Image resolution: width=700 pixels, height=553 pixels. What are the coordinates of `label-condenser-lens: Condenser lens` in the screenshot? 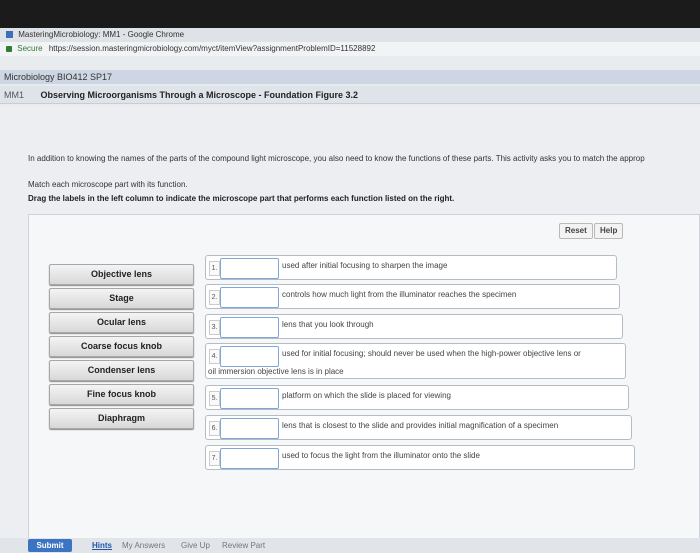 It's located at (121, 370).